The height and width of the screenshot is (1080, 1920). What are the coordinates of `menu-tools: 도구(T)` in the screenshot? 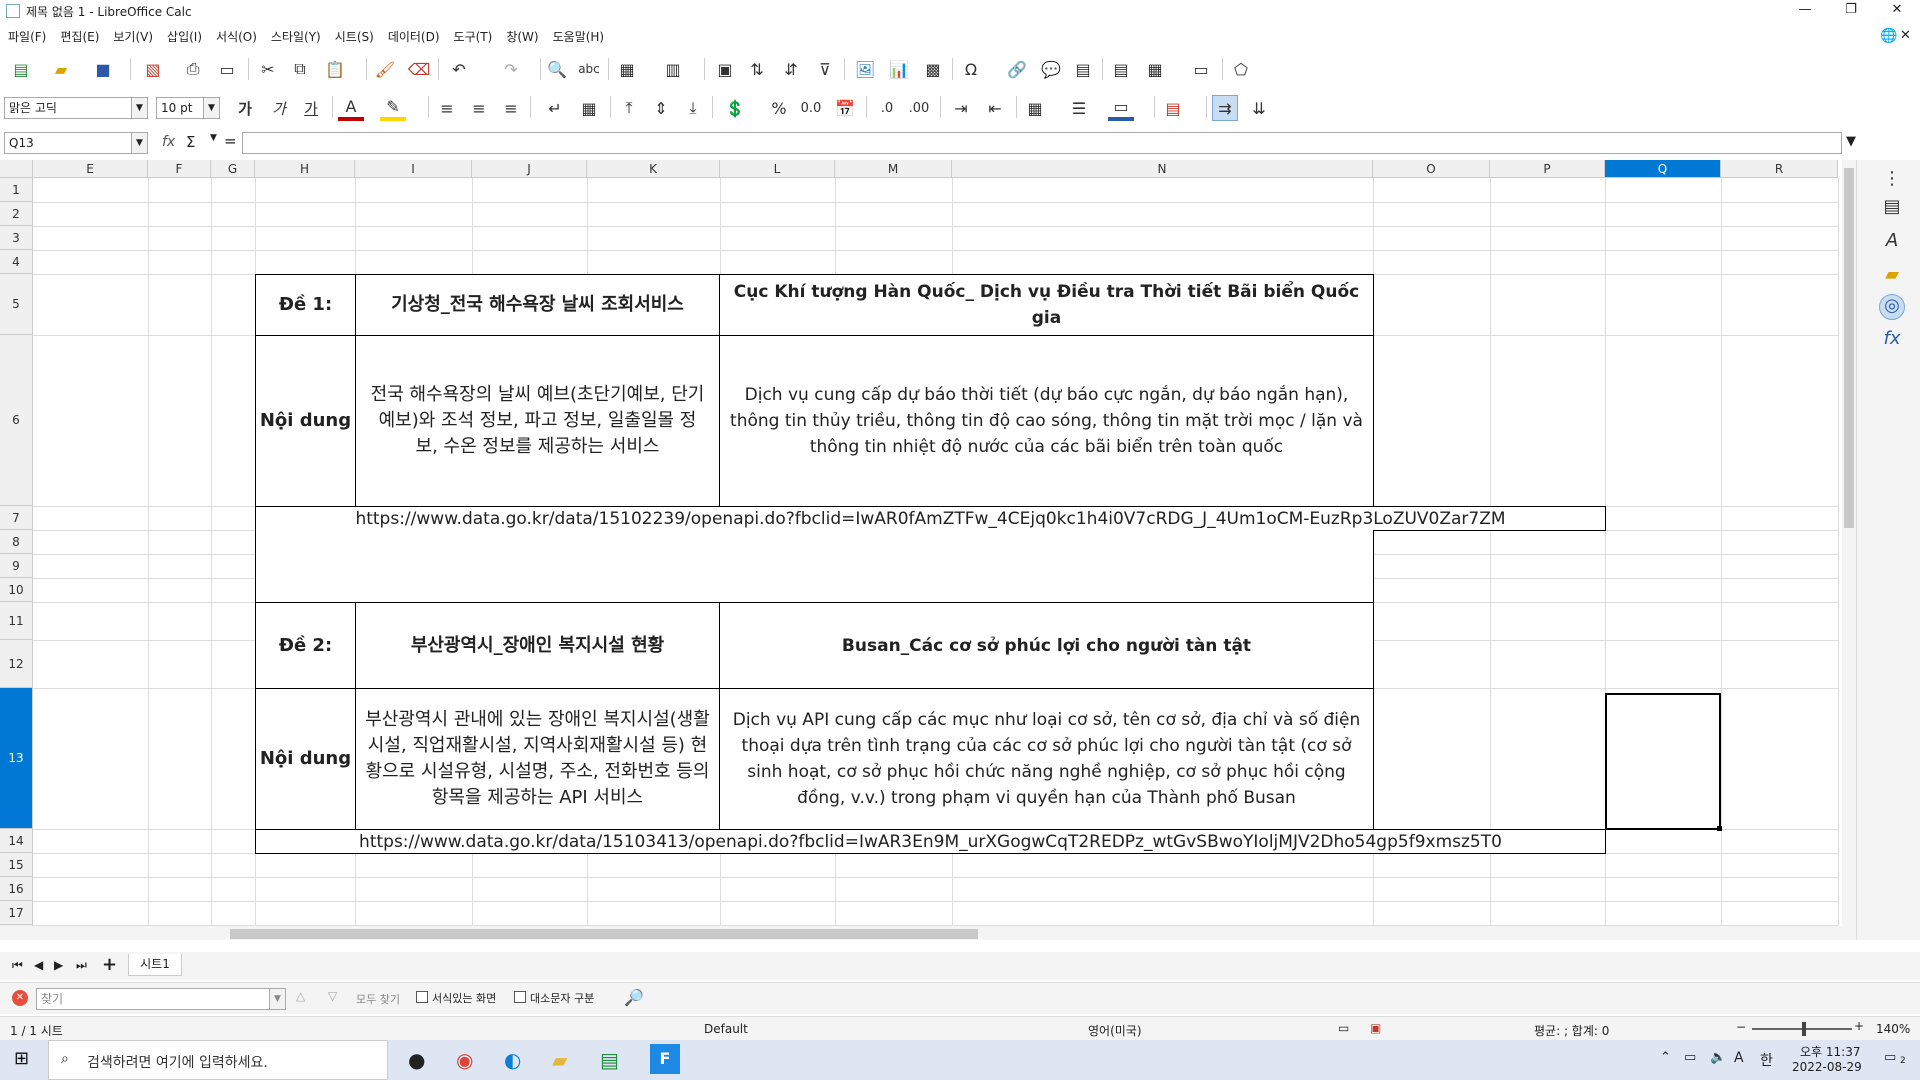 It's located at (472, 37).